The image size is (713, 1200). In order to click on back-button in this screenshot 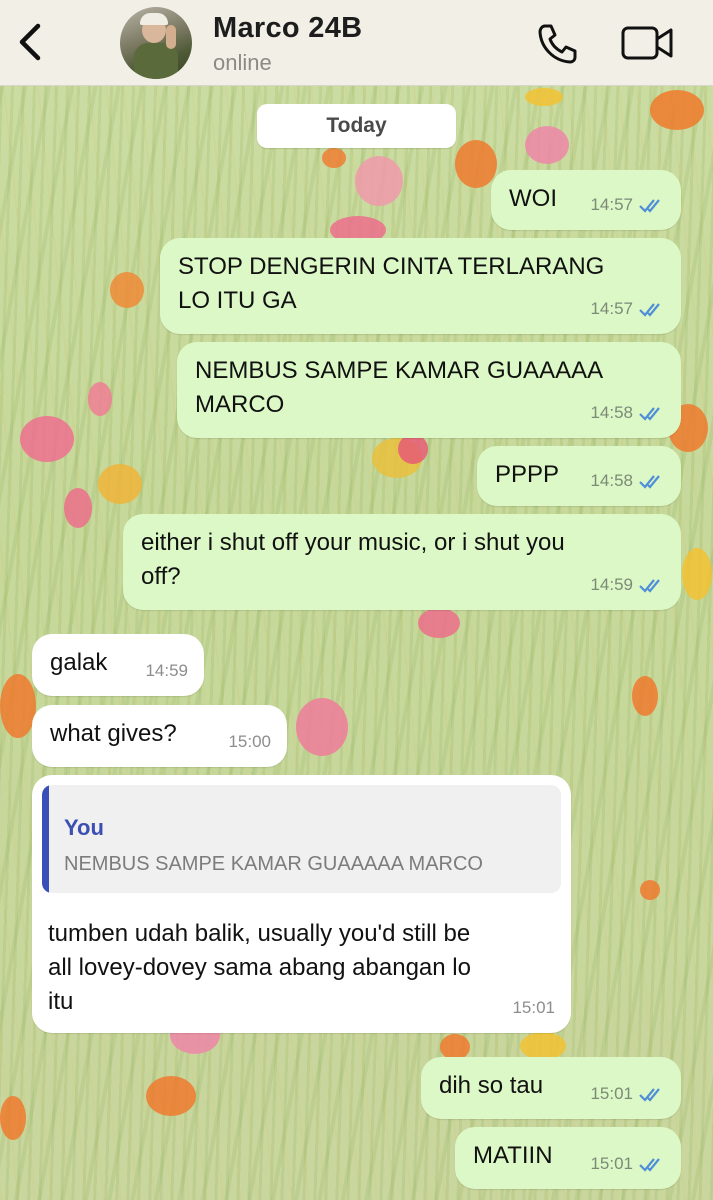, I will do `click(32, 42)`.